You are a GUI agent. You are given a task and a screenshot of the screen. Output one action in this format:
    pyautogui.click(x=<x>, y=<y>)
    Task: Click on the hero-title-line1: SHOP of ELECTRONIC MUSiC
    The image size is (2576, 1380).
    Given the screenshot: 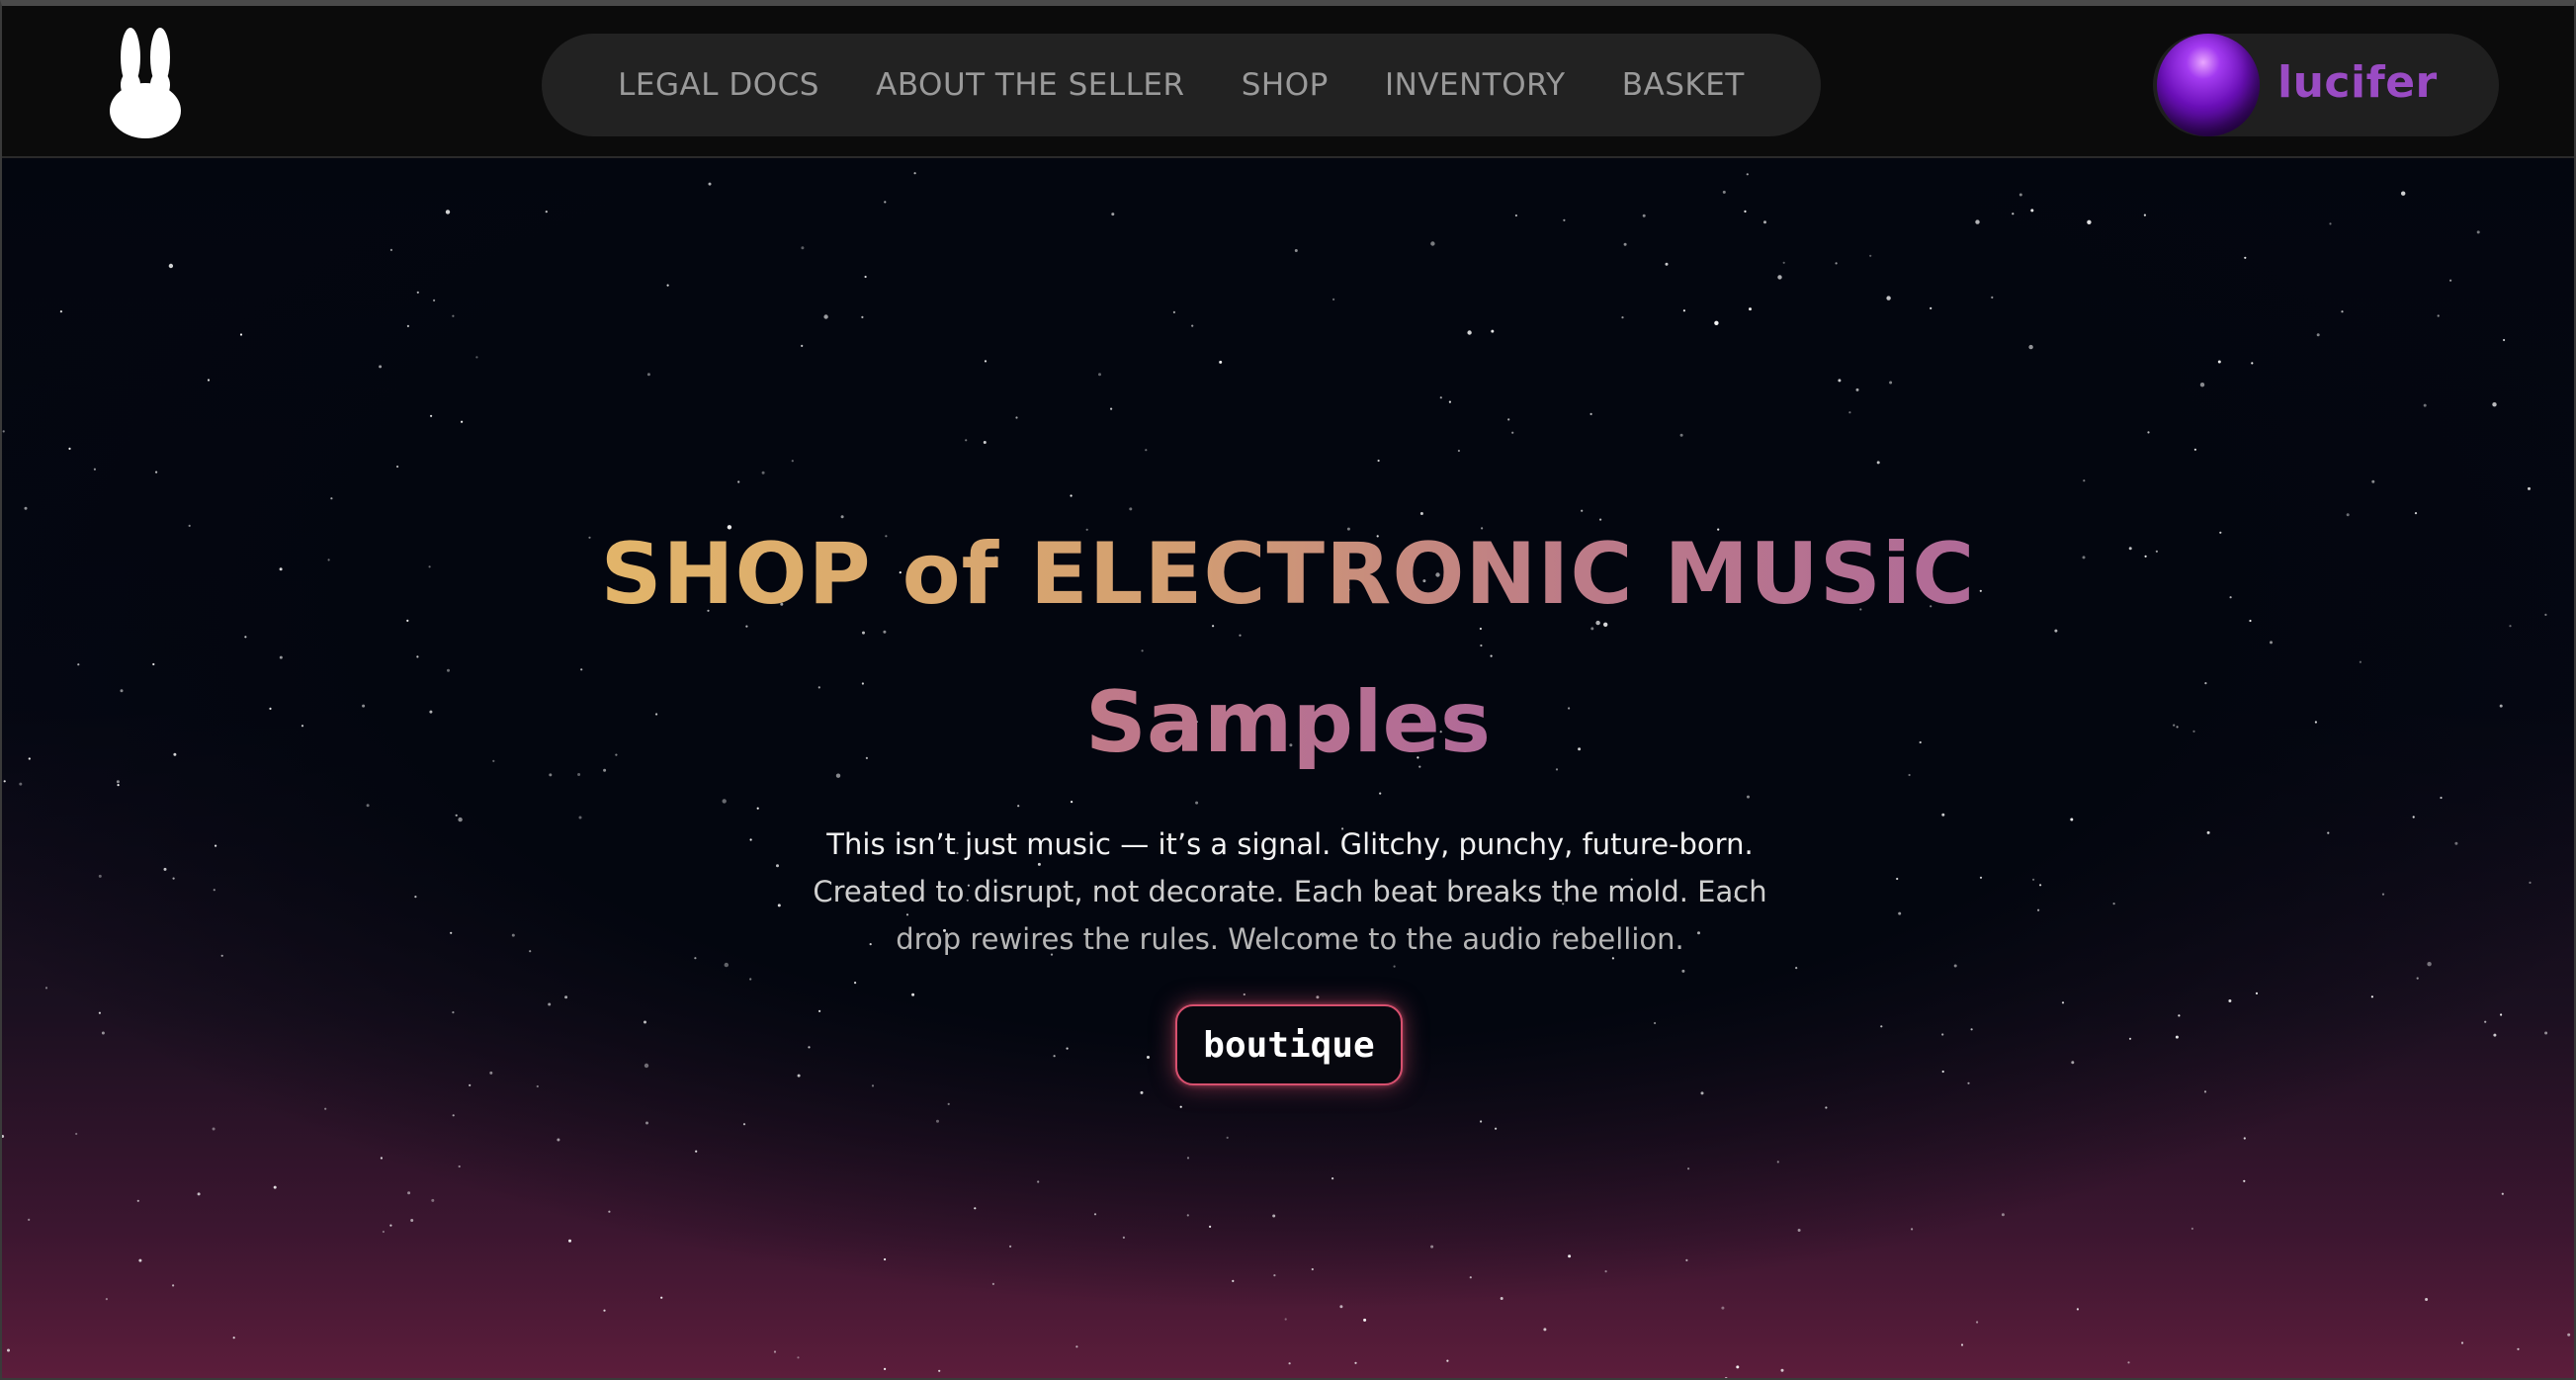 What is the action you would take?
    pyautogui.click(x=1288, y=574)
    